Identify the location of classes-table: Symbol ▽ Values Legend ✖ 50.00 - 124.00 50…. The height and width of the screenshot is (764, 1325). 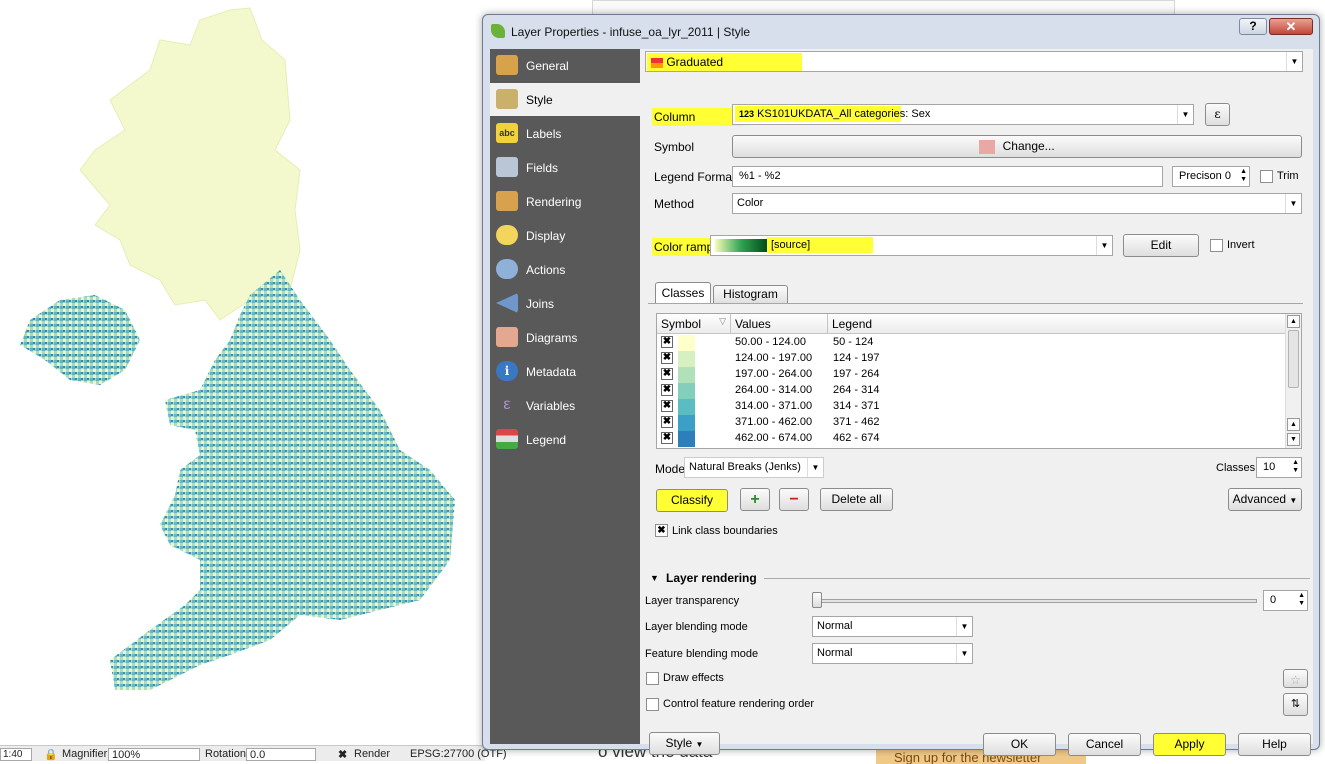
(979, 381).